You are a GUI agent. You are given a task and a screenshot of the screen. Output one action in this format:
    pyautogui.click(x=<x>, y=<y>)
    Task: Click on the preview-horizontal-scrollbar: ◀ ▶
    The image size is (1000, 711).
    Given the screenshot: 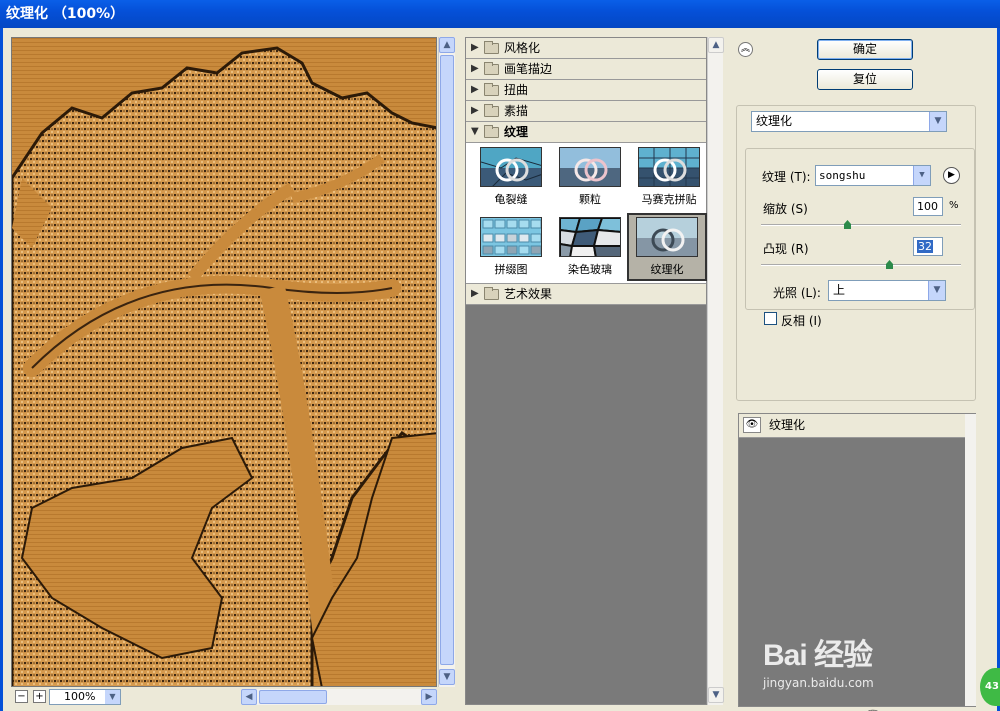 What is the action you would take?
    pyautogui.click(x=339, y=697)
    